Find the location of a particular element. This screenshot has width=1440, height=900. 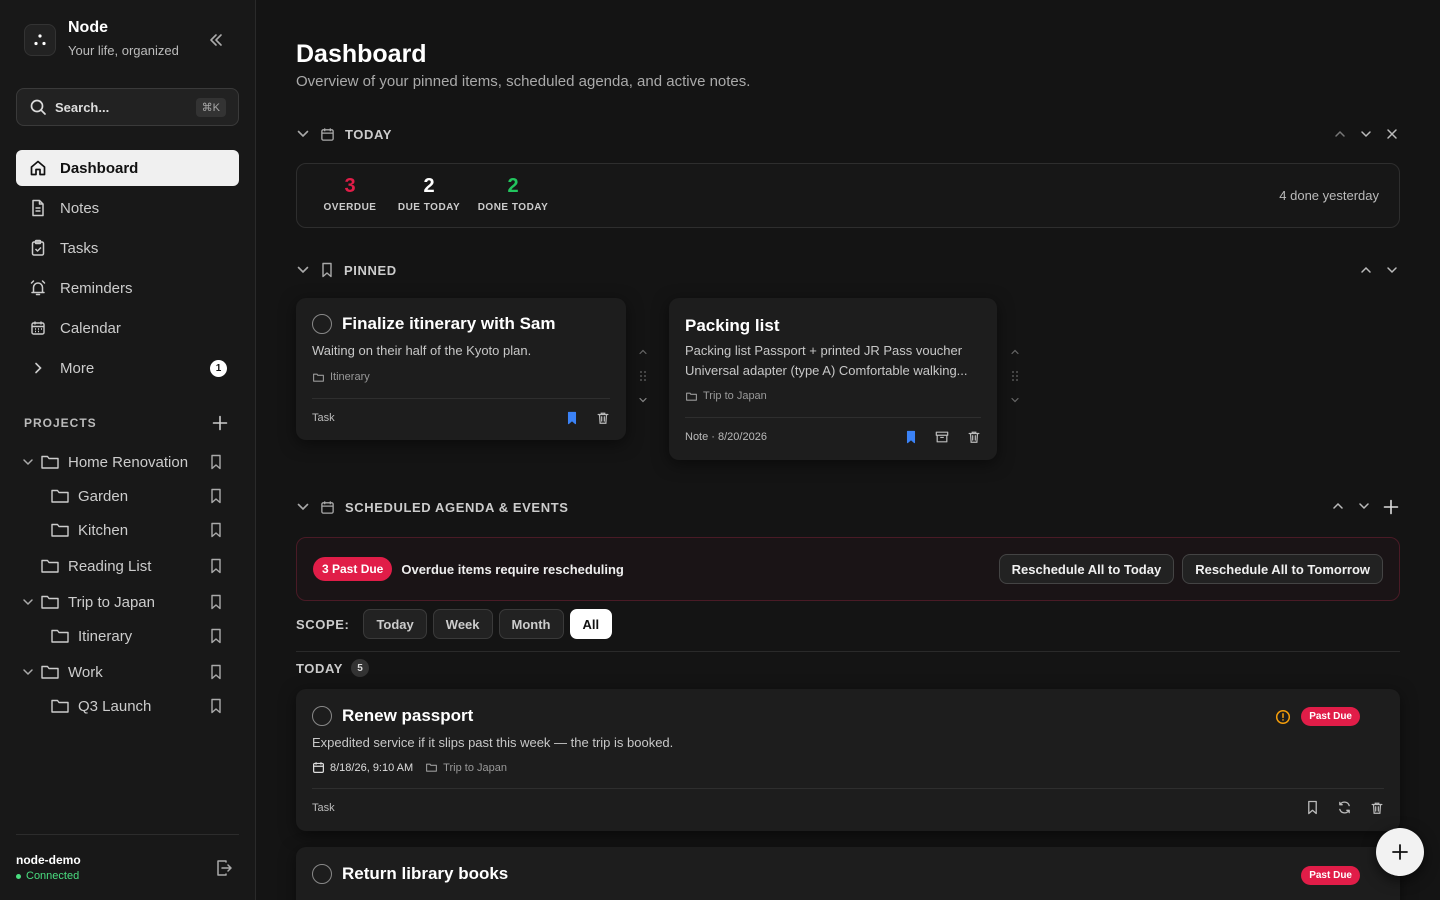

search-bar: Search... ⌘K is located at coordinates (127, 107).